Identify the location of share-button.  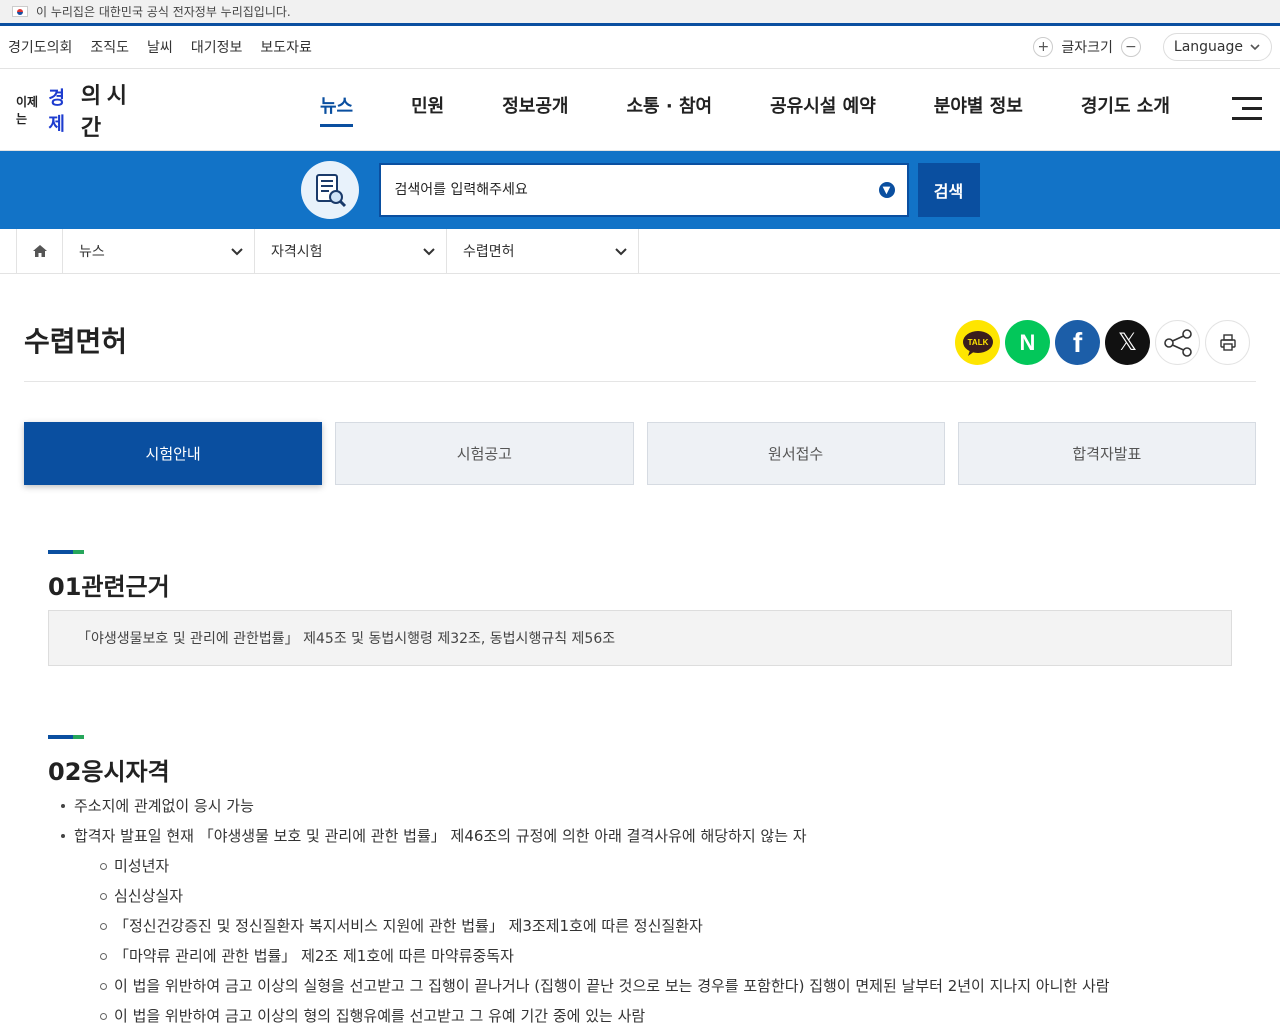
(1177, 342).